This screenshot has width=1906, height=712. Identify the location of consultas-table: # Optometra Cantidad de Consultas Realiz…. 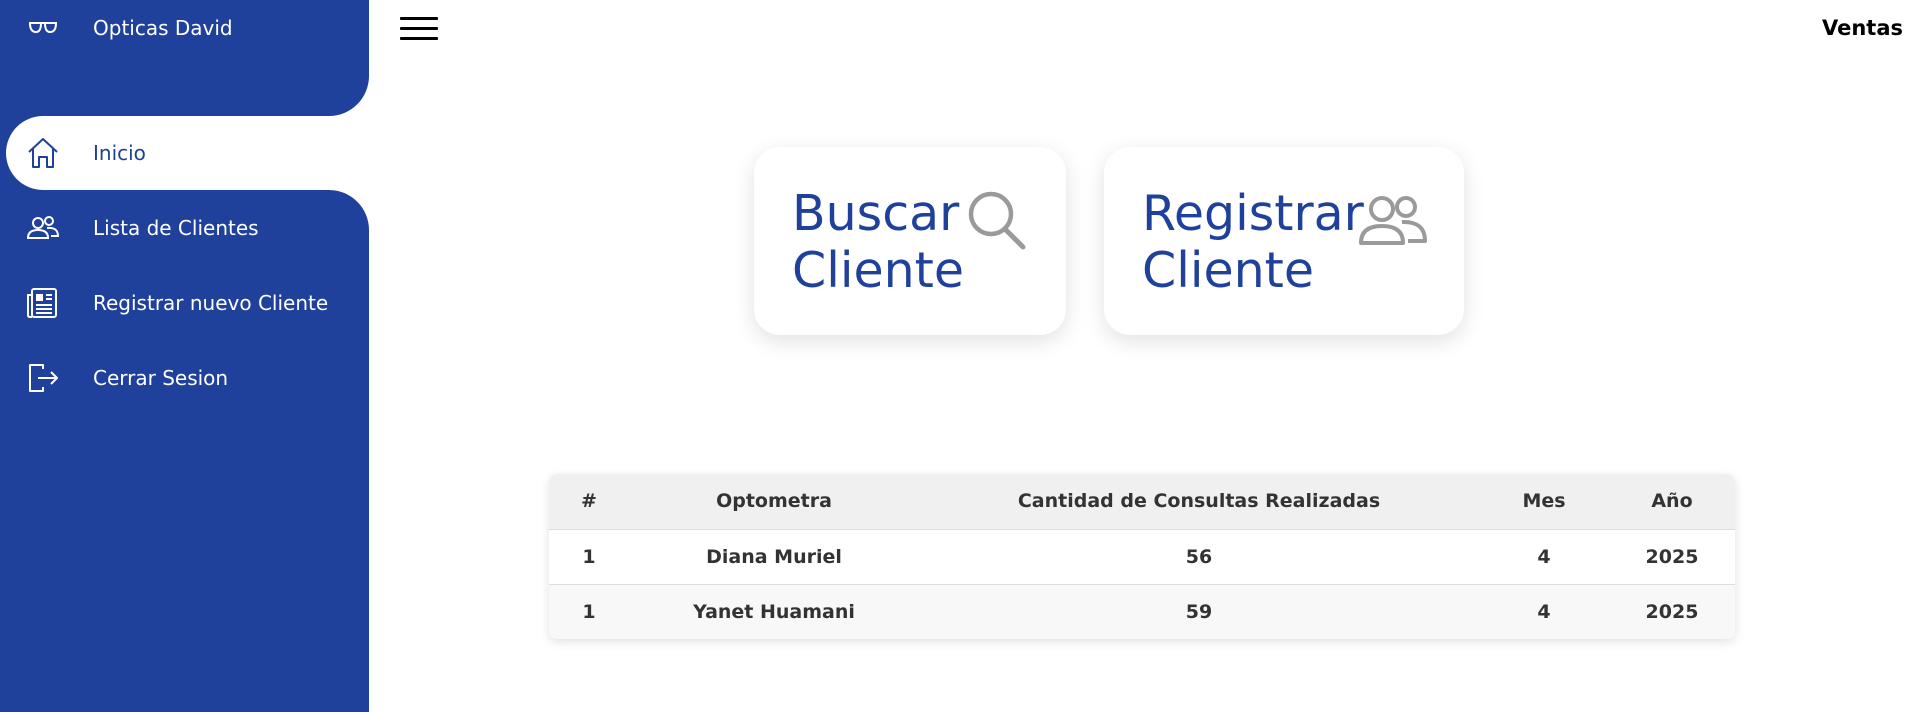
(1142, 556).